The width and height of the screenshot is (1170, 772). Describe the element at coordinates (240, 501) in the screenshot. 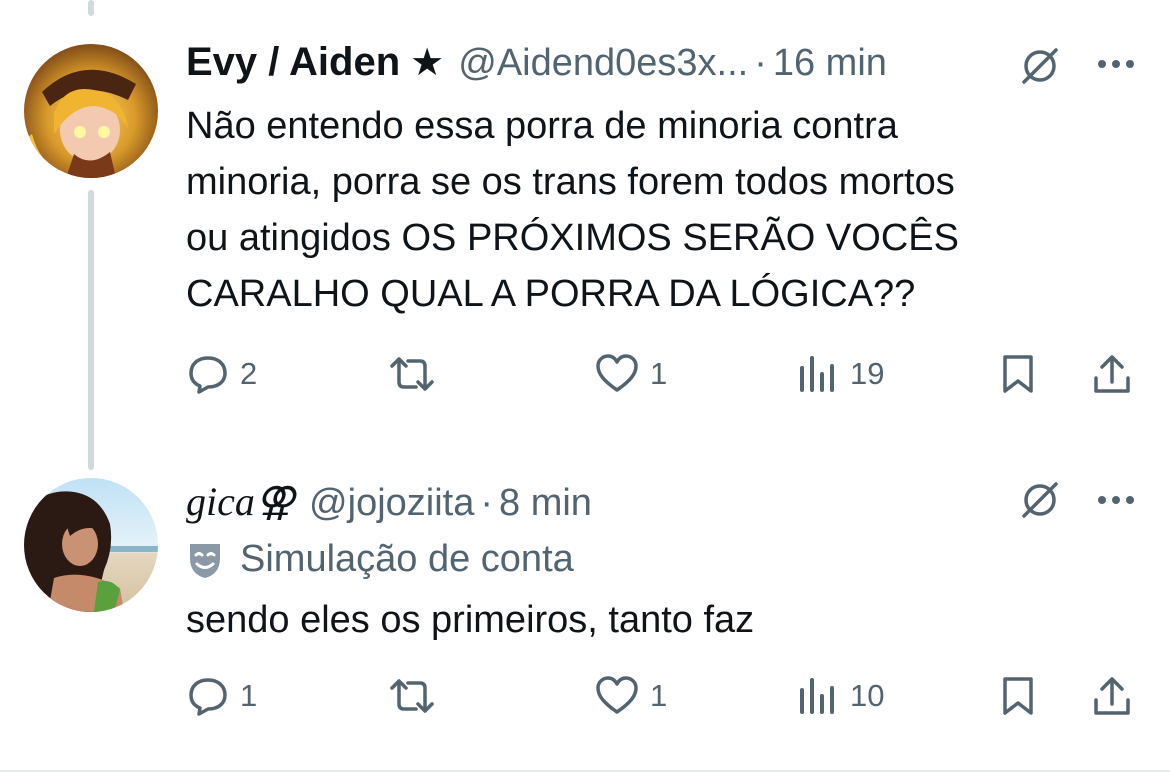

I see `author-name: gica⚢` at that location.